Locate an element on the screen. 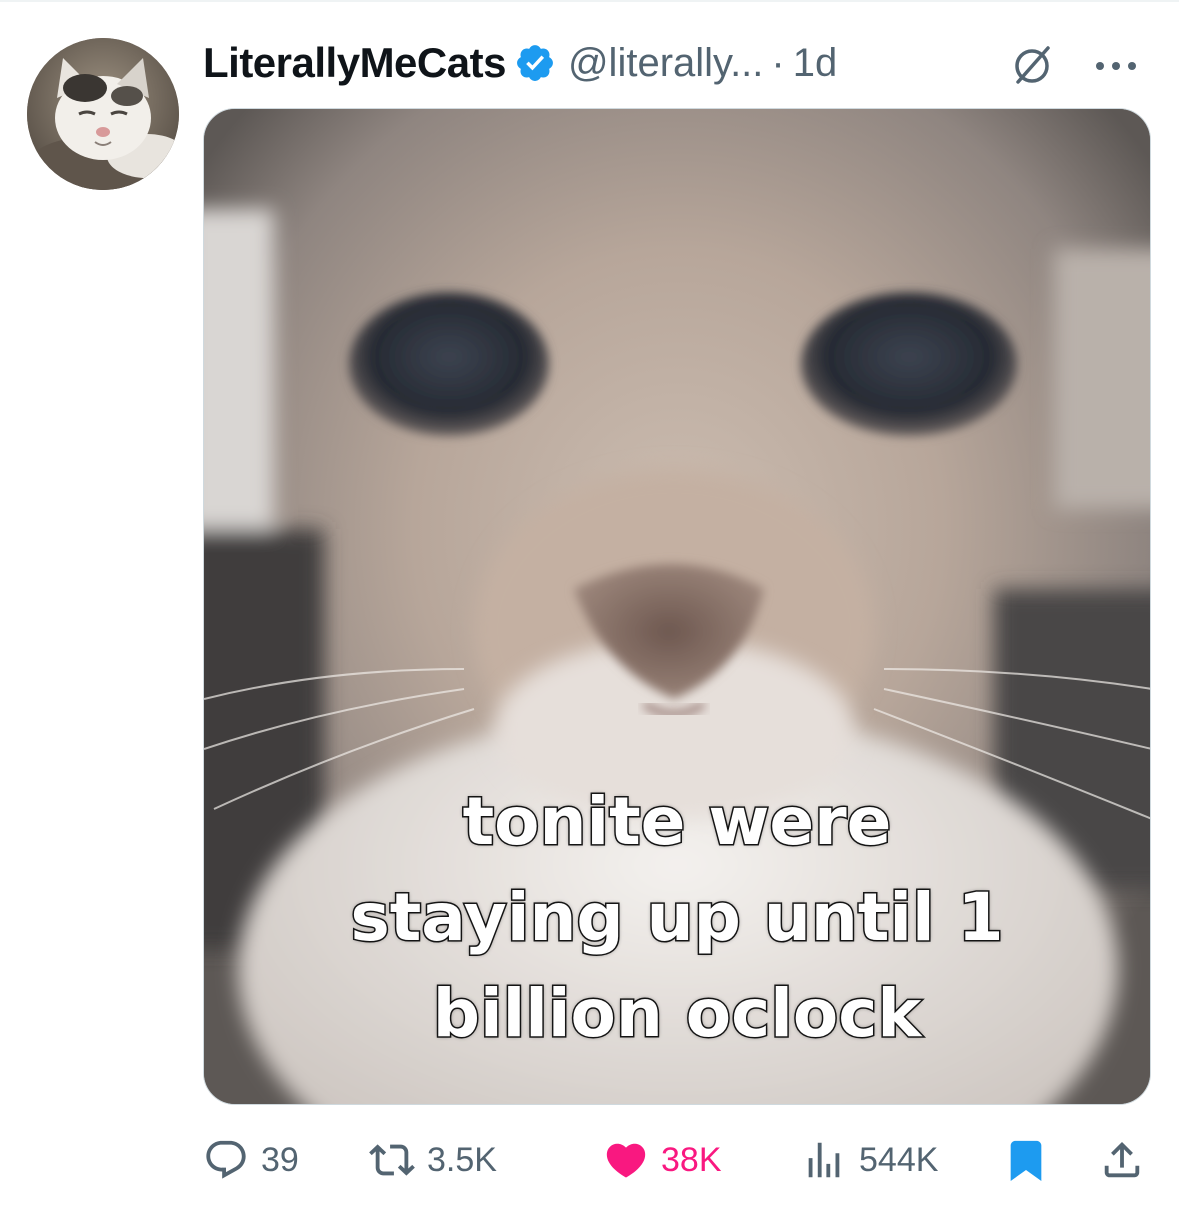  views-button: 544K is located at coordinates (869, 1160).